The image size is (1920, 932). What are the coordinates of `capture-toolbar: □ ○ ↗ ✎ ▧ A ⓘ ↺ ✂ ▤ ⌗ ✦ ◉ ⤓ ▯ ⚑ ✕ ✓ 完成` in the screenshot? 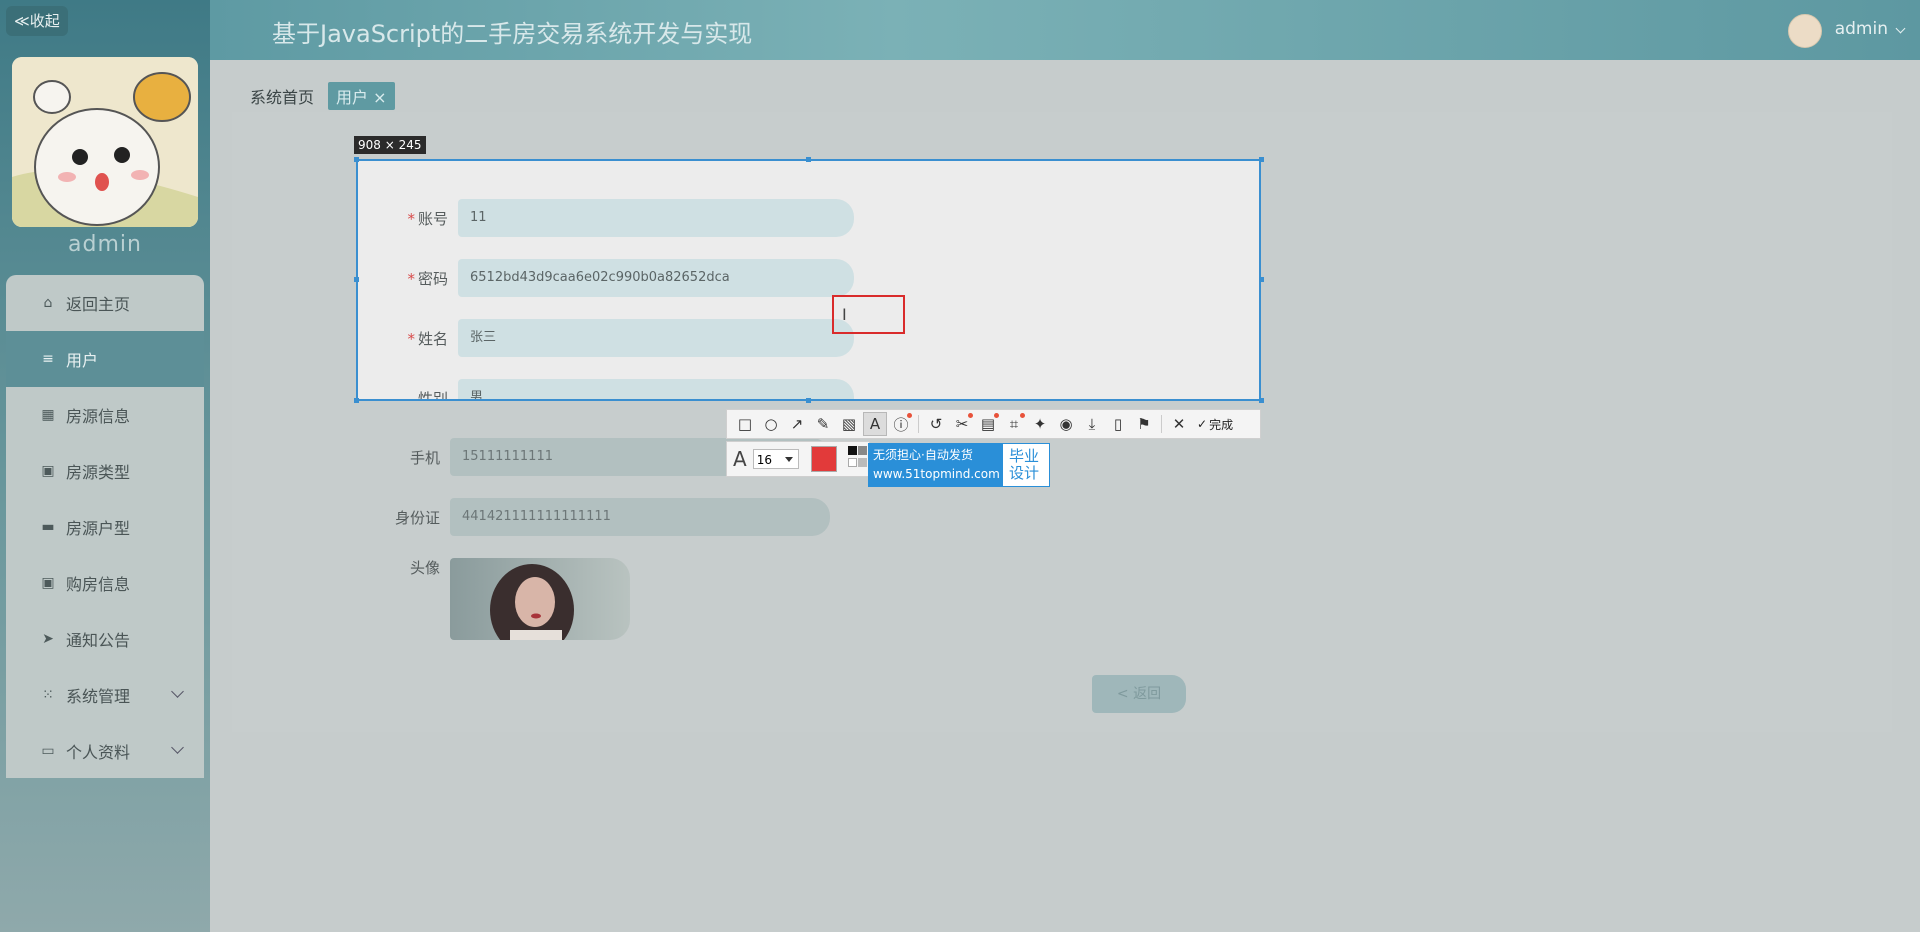 It's located at (993, 424).